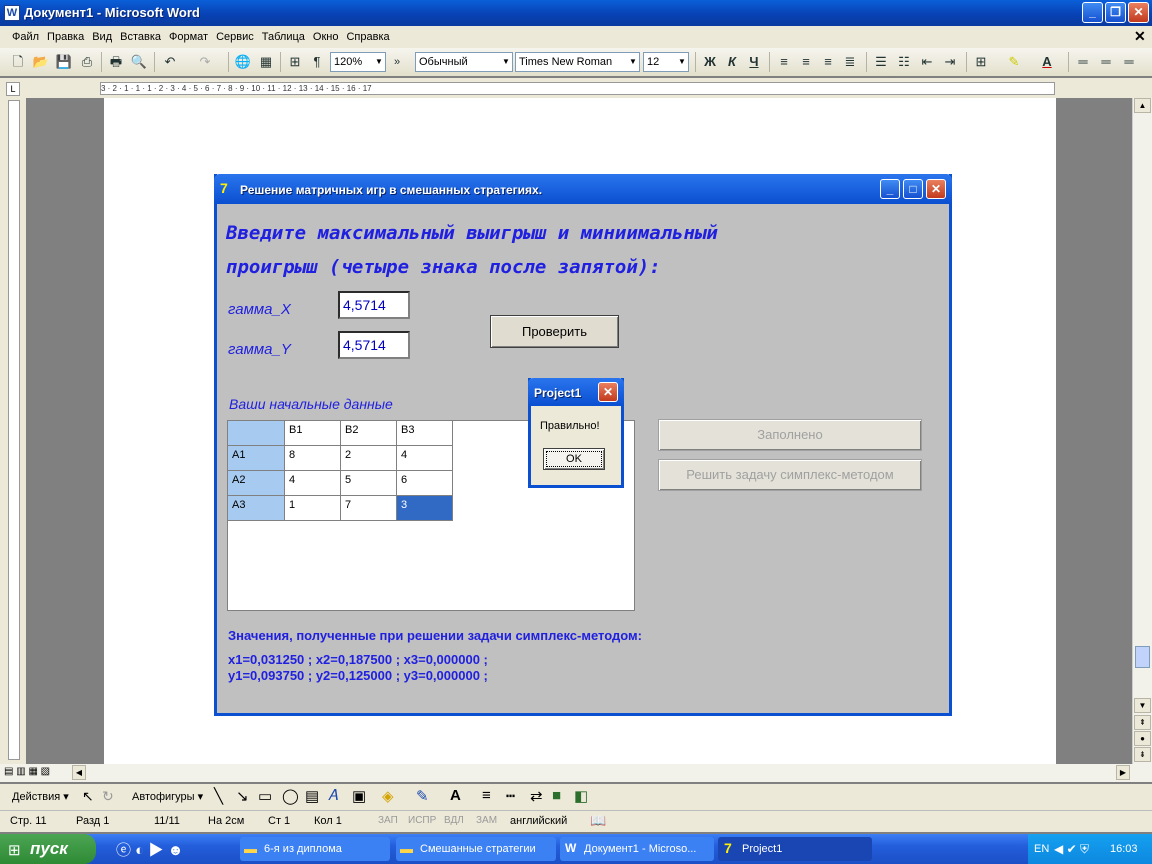 The height and width of the screenshot is (864, 1152). Describe the element at coordinates (1083, 62) in the screenshot. I see `line-style-icon: ═` at that location.